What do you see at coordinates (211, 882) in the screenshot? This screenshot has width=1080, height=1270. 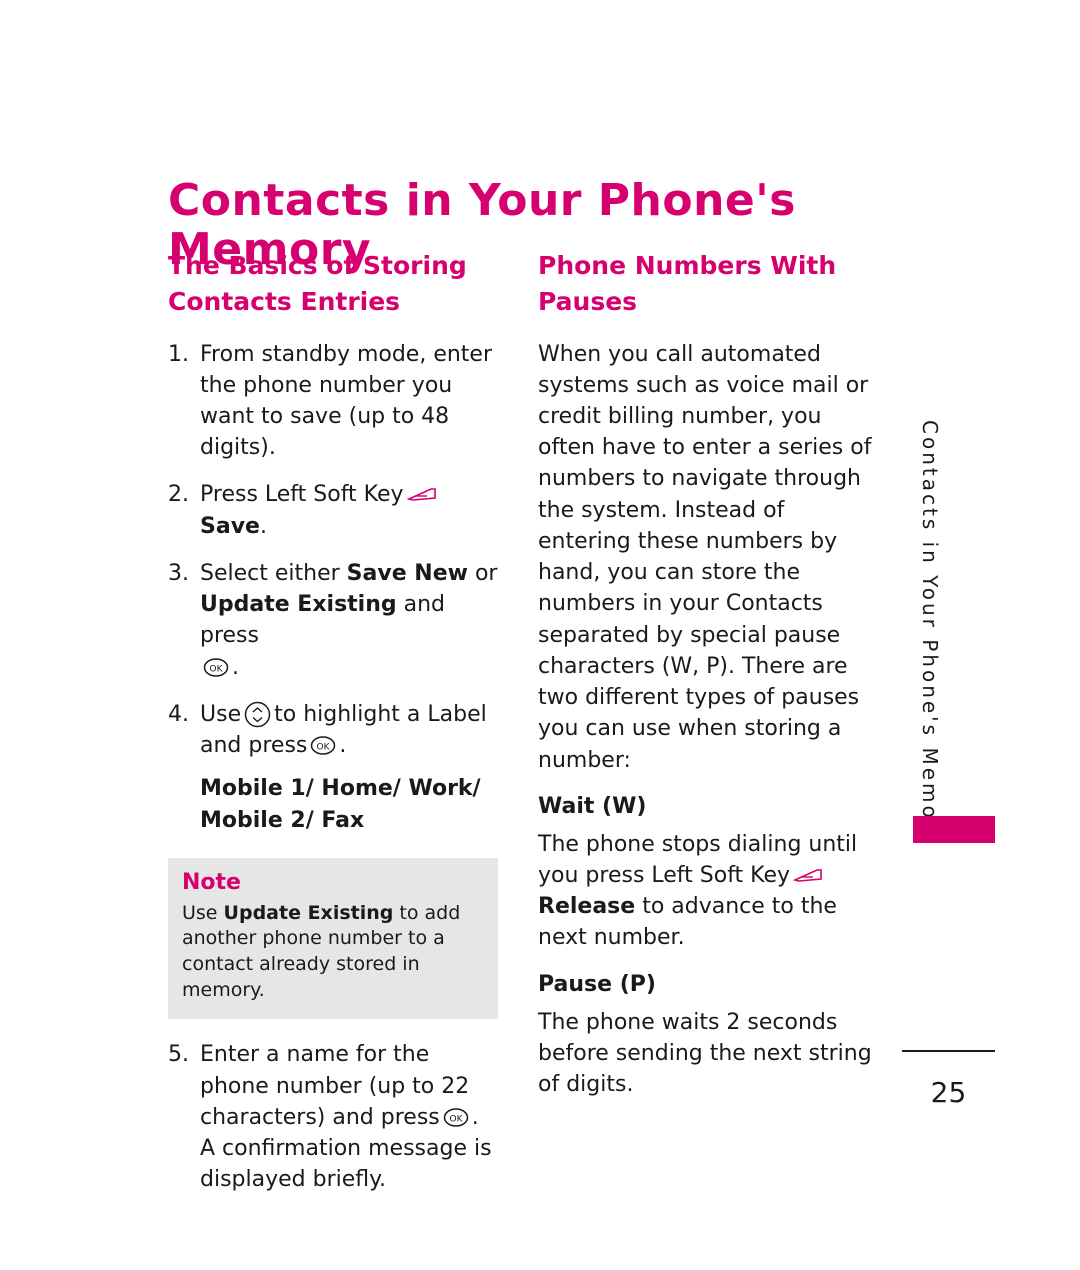 I see `note-title: Note` at bounding box center [211, 882].